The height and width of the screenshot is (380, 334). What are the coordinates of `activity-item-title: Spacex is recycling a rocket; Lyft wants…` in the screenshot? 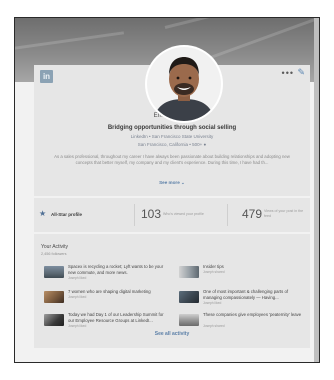 It's located at (116, 269).